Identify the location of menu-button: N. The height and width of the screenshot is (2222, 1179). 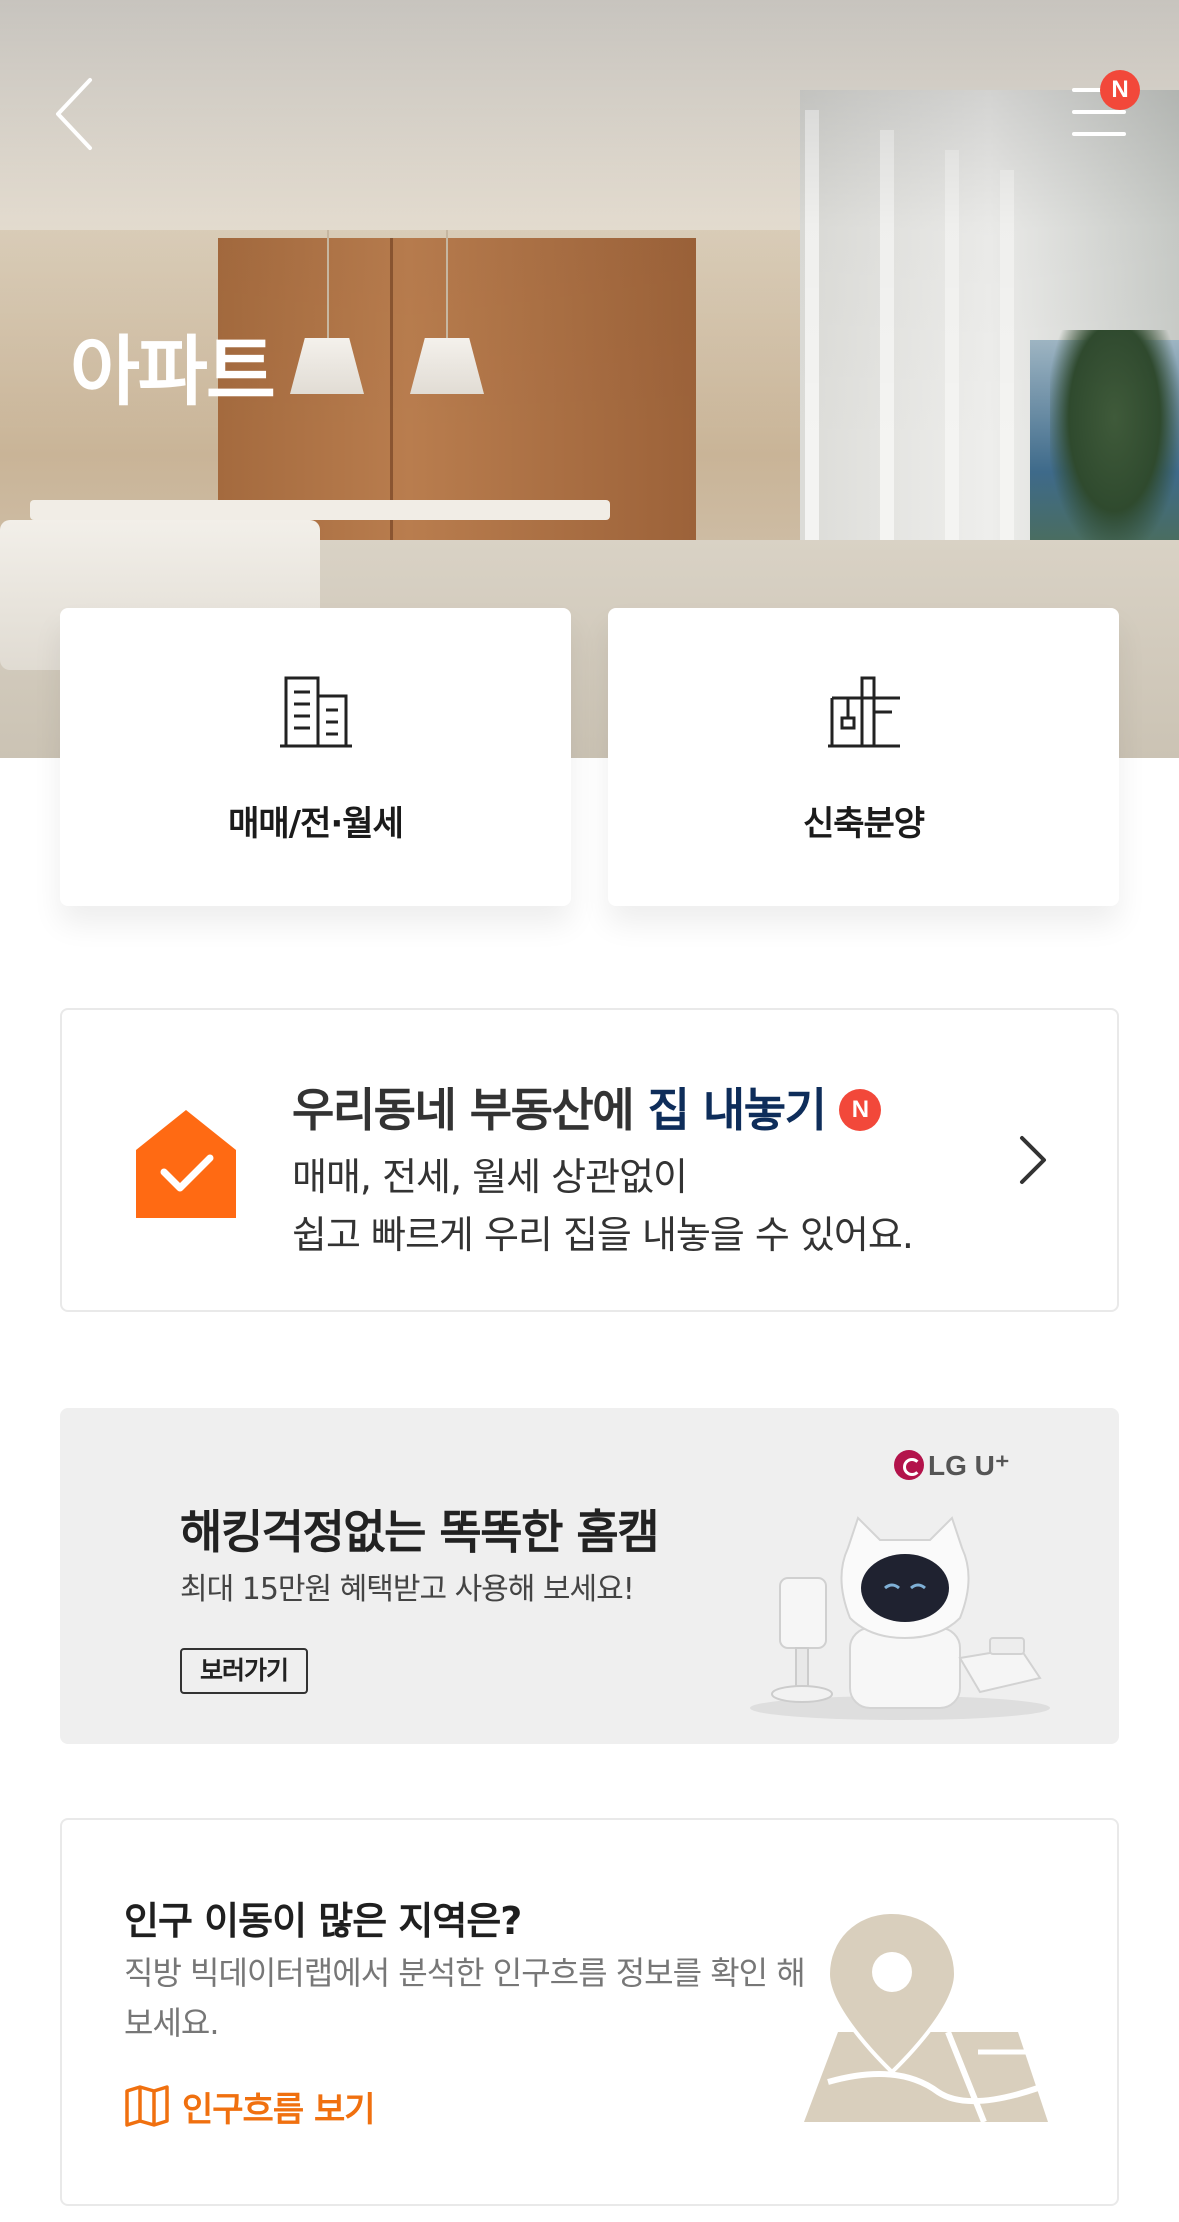
(1104, 105).